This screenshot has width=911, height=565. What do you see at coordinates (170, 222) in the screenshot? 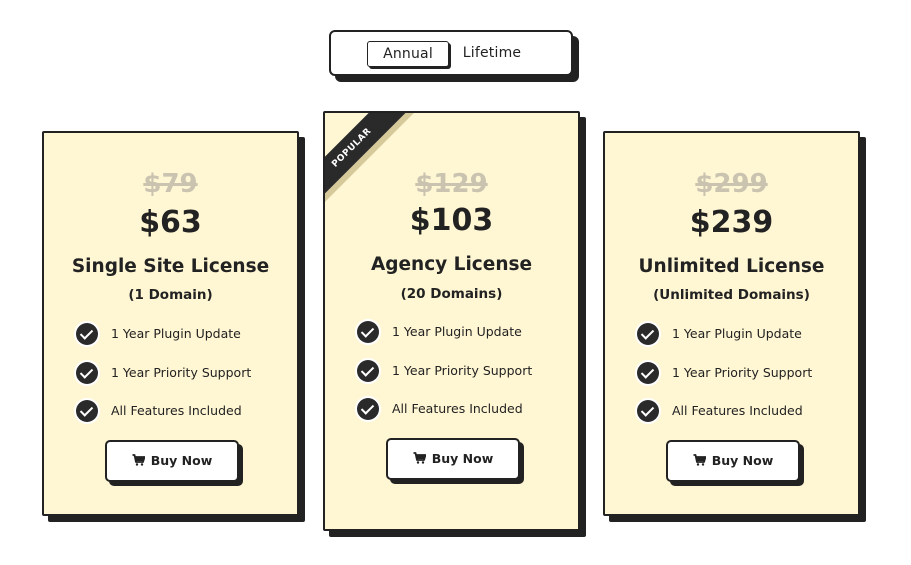
I see `discounted-price: $63` at bounding box center [170, 222].